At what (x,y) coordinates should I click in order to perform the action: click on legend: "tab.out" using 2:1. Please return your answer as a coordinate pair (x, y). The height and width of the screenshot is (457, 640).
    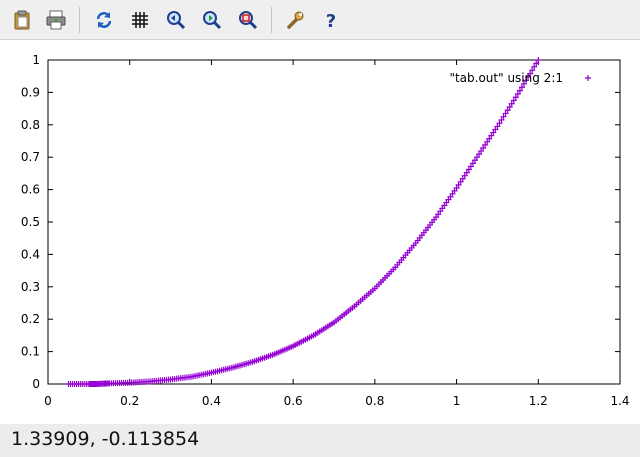
    Looking at the image, I should click on (520, 78).